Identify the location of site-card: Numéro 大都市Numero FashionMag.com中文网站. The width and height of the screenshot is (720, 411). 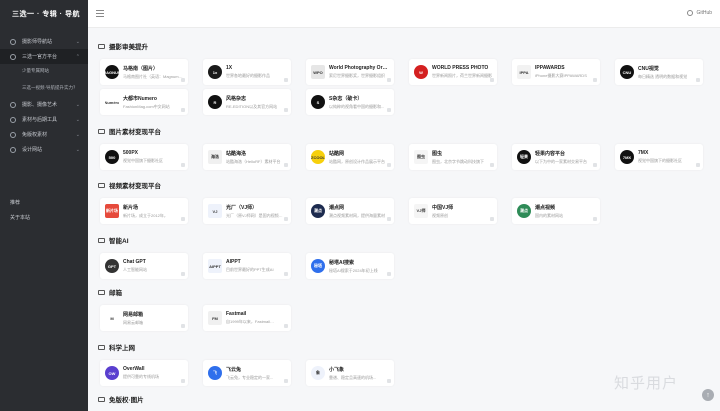
(144, 102).